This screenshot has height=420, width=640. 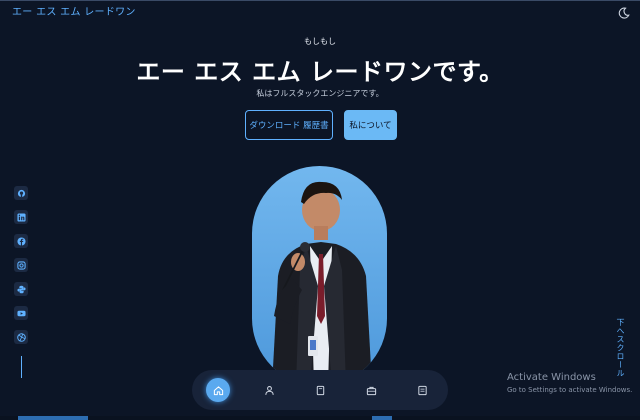 What do you see at coordinates (320, 418) in the screenshot?
I see `footer-strip` at bounding box center [320, 418].